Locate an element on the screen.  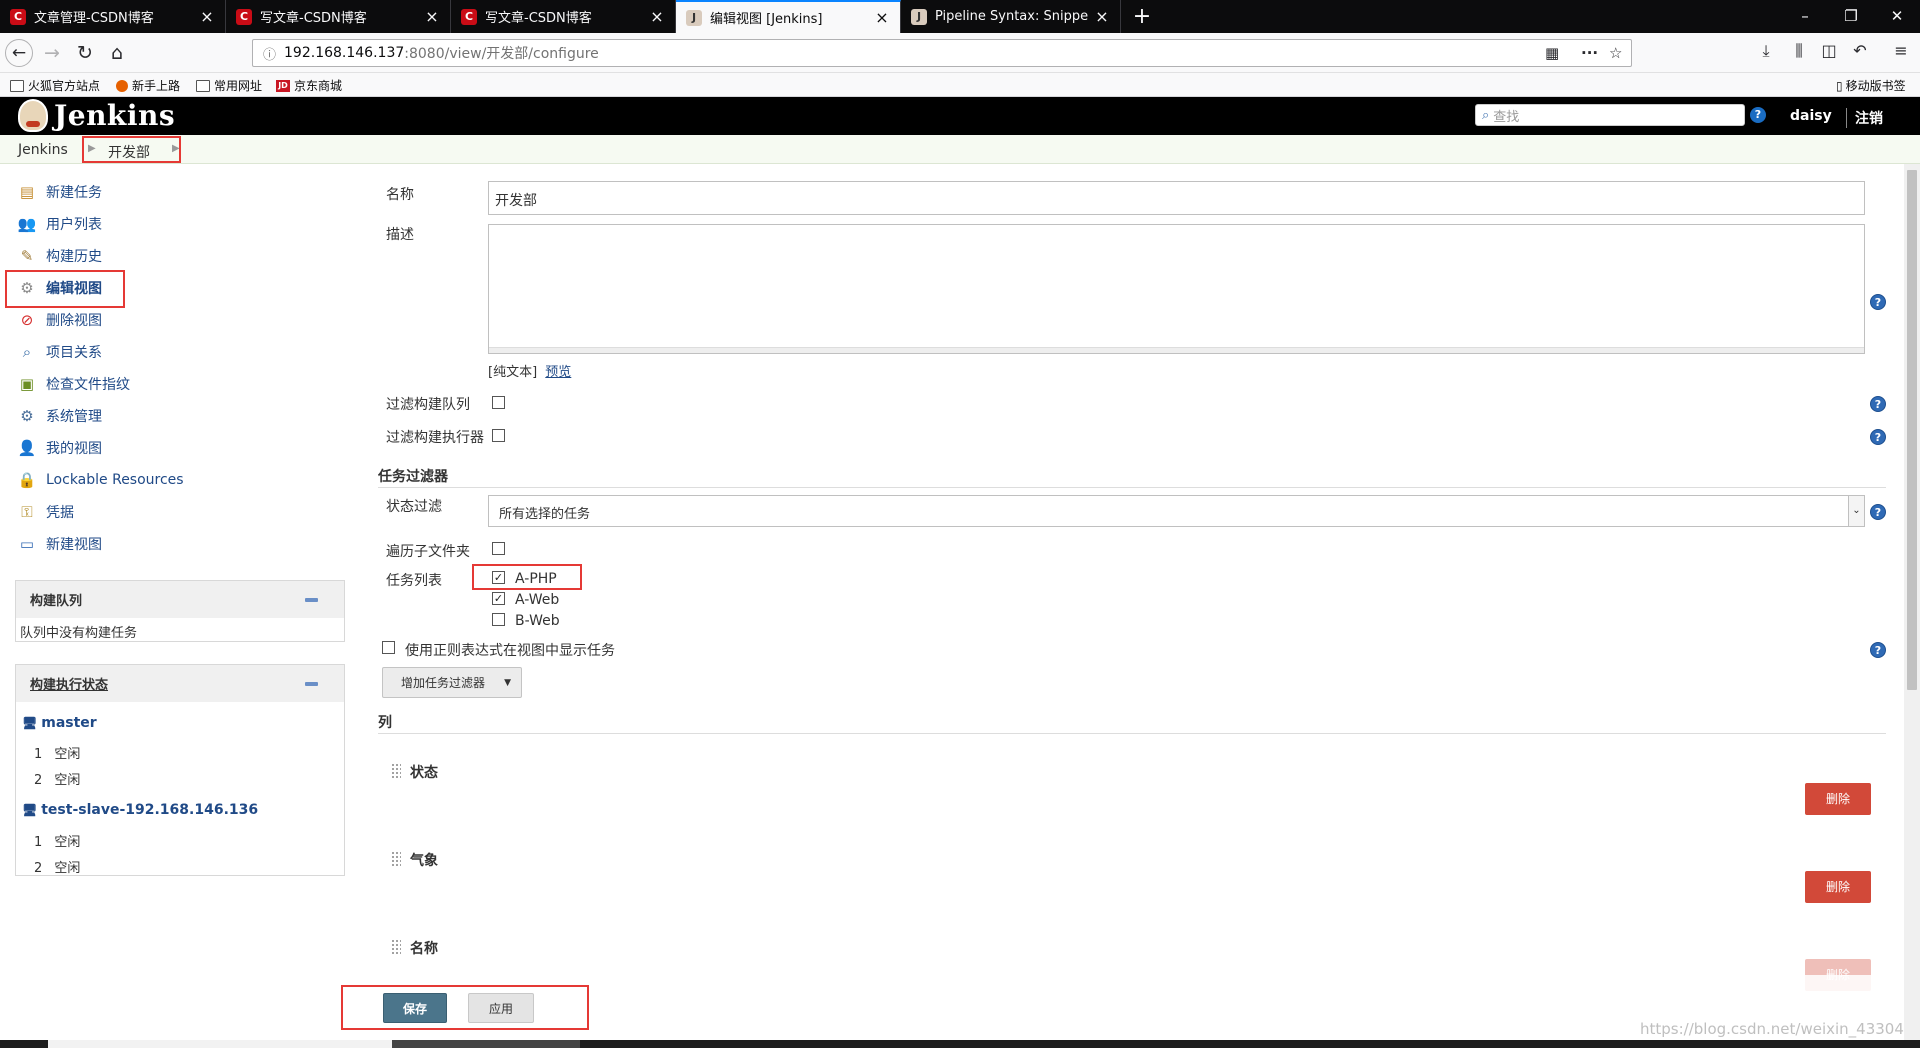
window-close-icon: ✕ is located at coordinates (1897, 16).